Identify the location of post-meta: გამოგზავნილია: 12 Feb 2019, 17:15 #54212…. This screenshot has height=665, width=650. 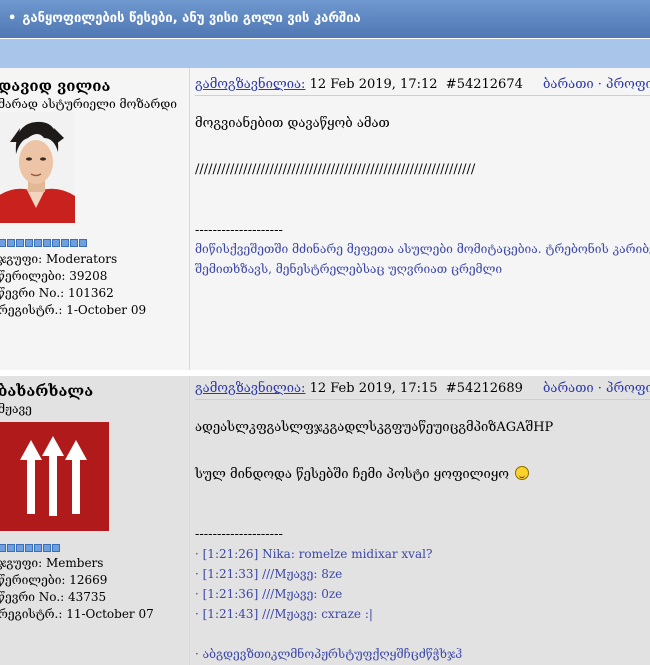
(422, 388).